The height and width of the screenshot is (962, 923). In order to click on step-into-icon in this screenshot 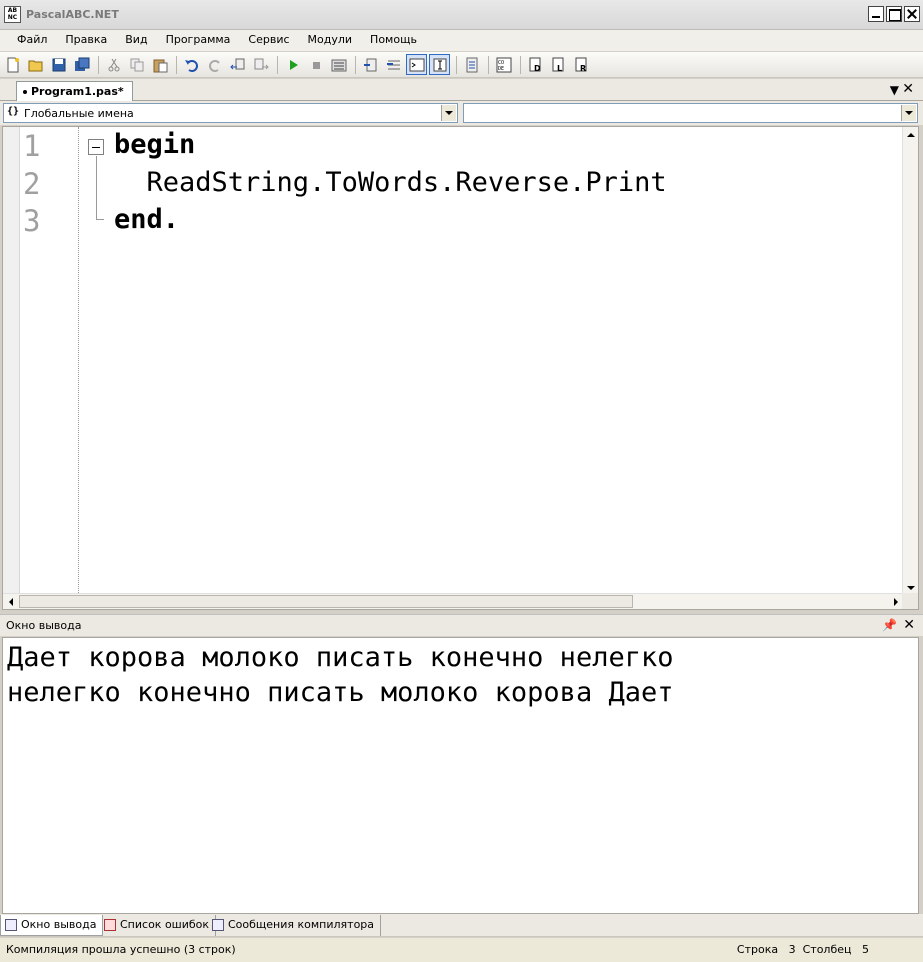, I will do `click(370, 64)`.